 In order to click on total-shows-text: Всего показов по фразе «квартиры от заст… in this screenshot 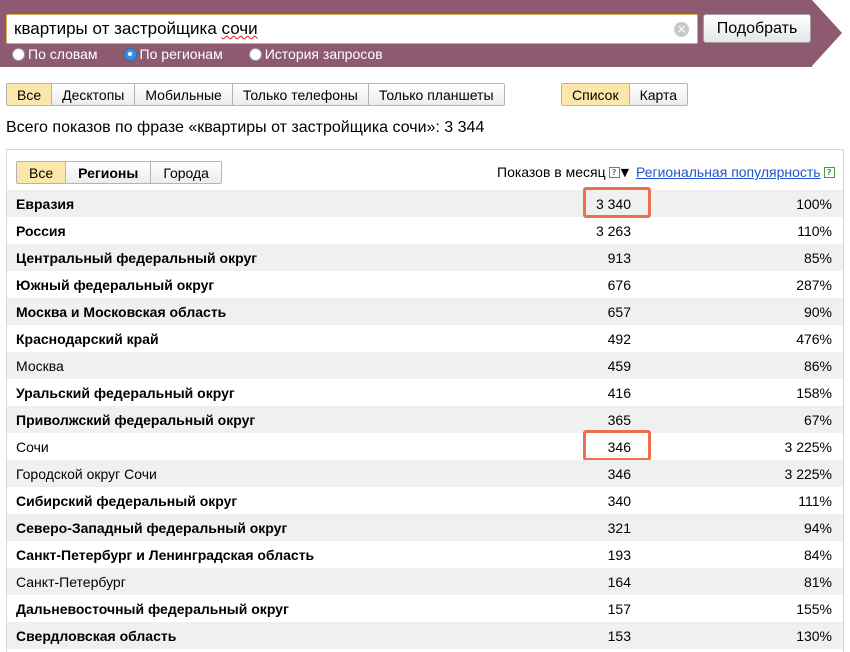, I will do `click(245, 127)`.